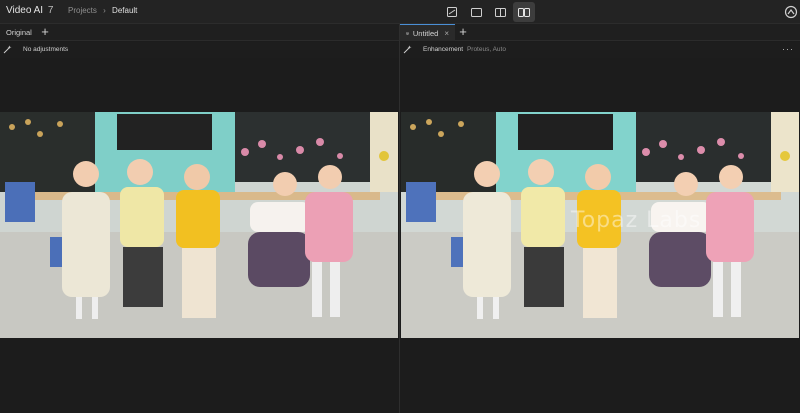  What do you see at coordinates (25, 10) in the screenshot?
I see `app-name: Video AI` at bounding box center [25, 10].